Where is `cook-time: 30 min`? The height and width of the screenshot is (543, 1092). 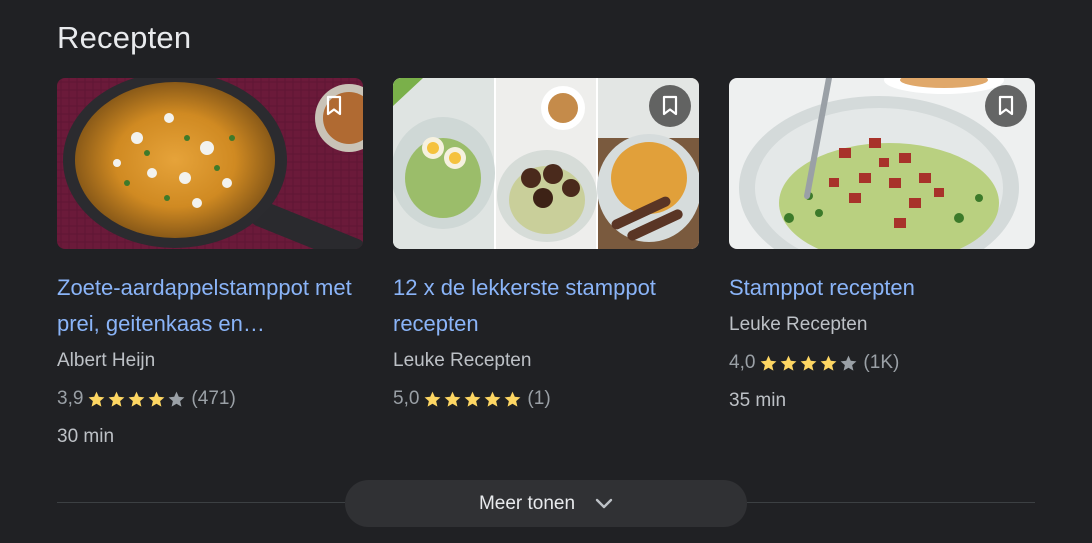
cook-time: 30 min is located at coordinates (86, 436).